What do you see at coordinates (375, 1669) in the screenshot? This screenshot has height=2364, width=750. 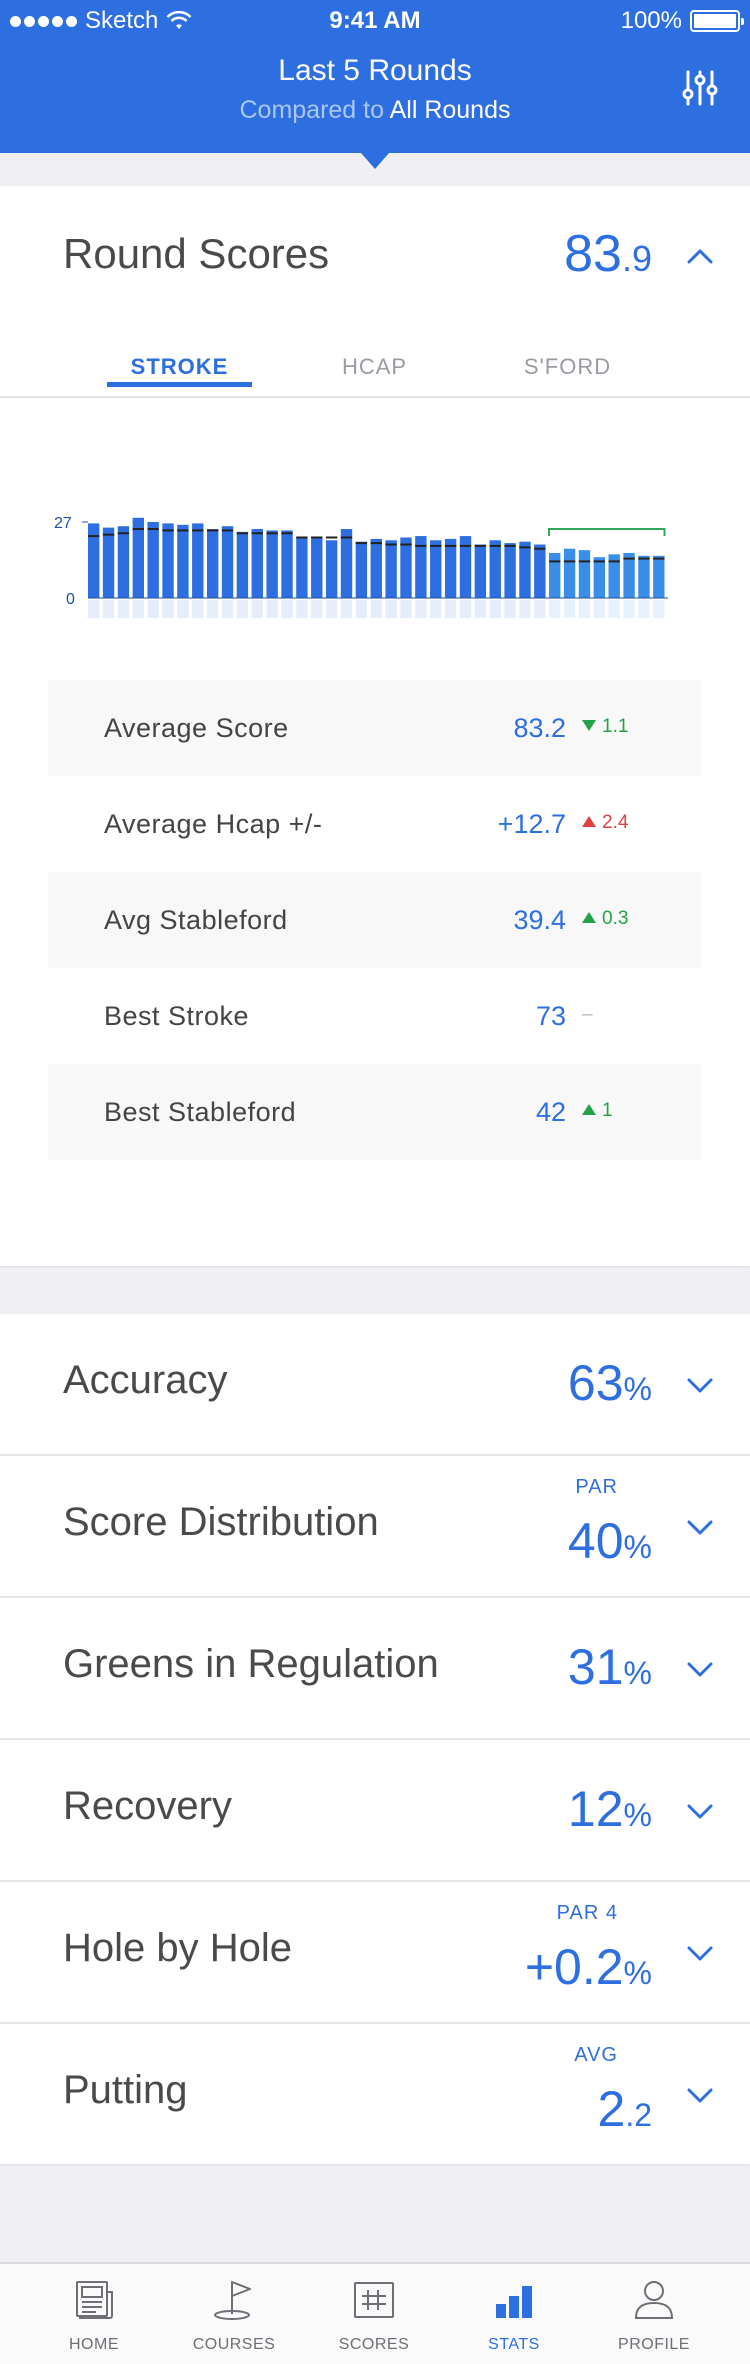 I see `section-greens-in-regulation: Greens in Regulation 31%` at bounding box center [375, 1669].